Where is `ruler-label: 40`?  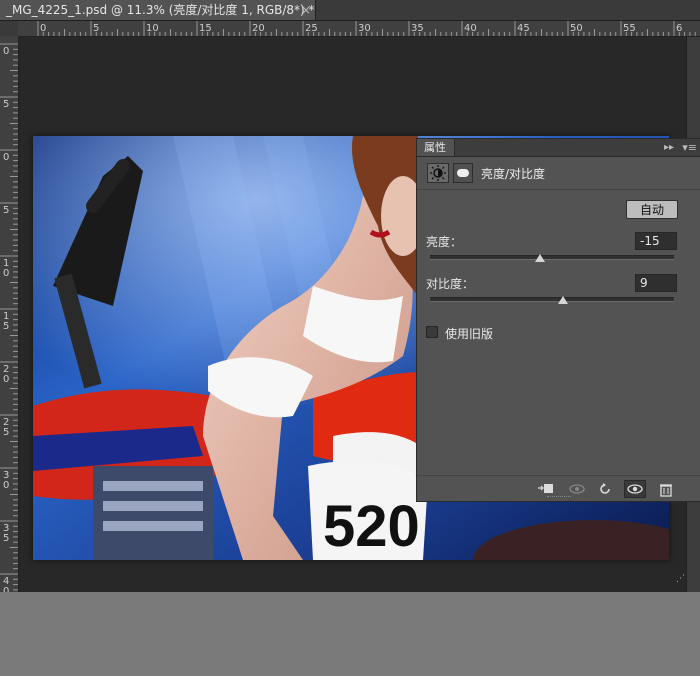 ruler-label: 40 is located at coordinates (470, 28).